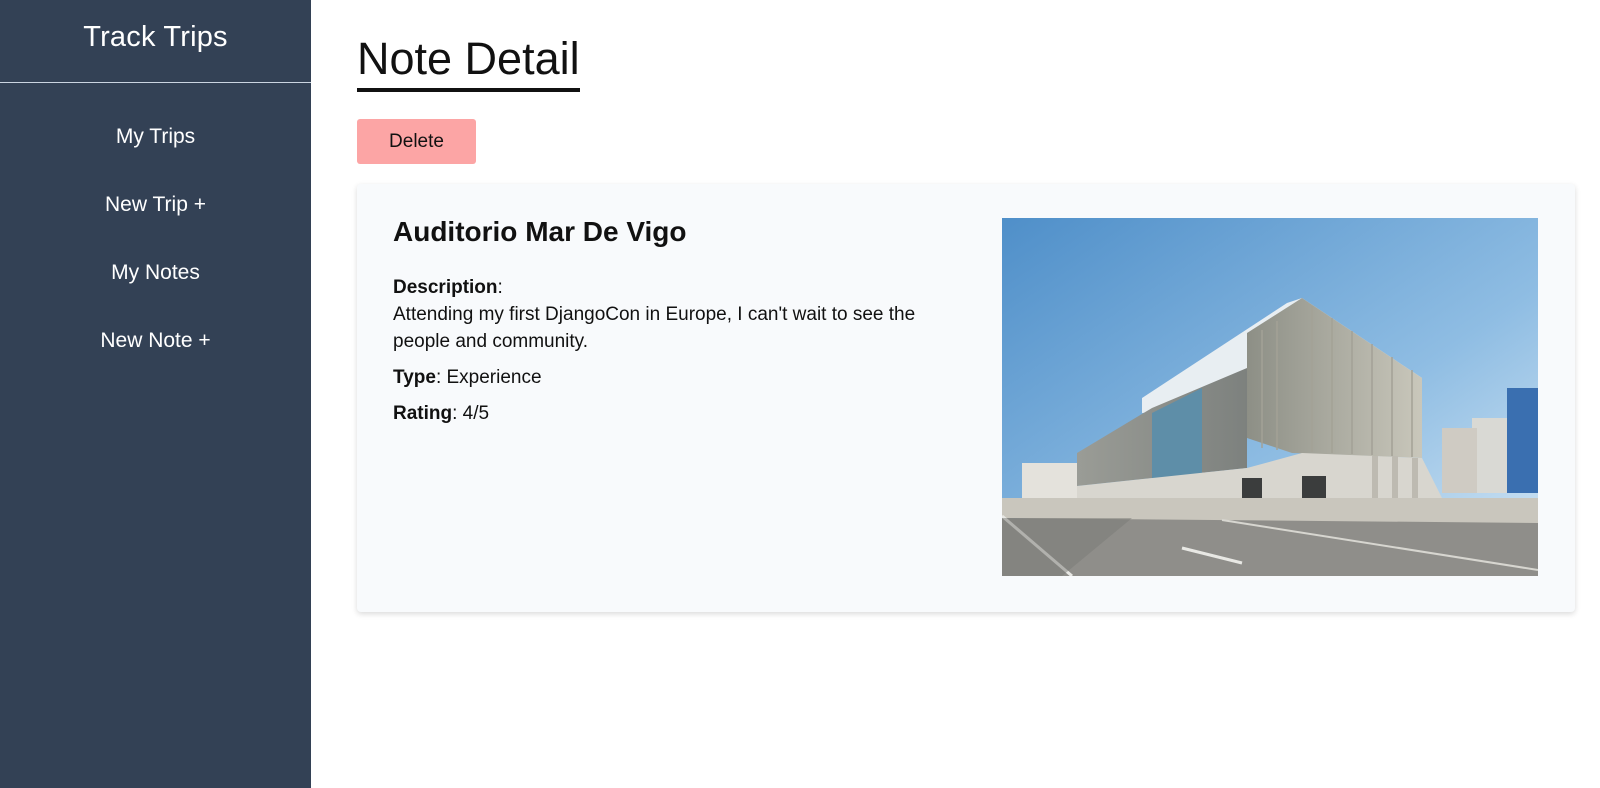 The image size is (1600, 788). Describe the element at coordinates (155, 137) in the screenshot. I see `sidebar-item-my-trips: My Trips` at that location.